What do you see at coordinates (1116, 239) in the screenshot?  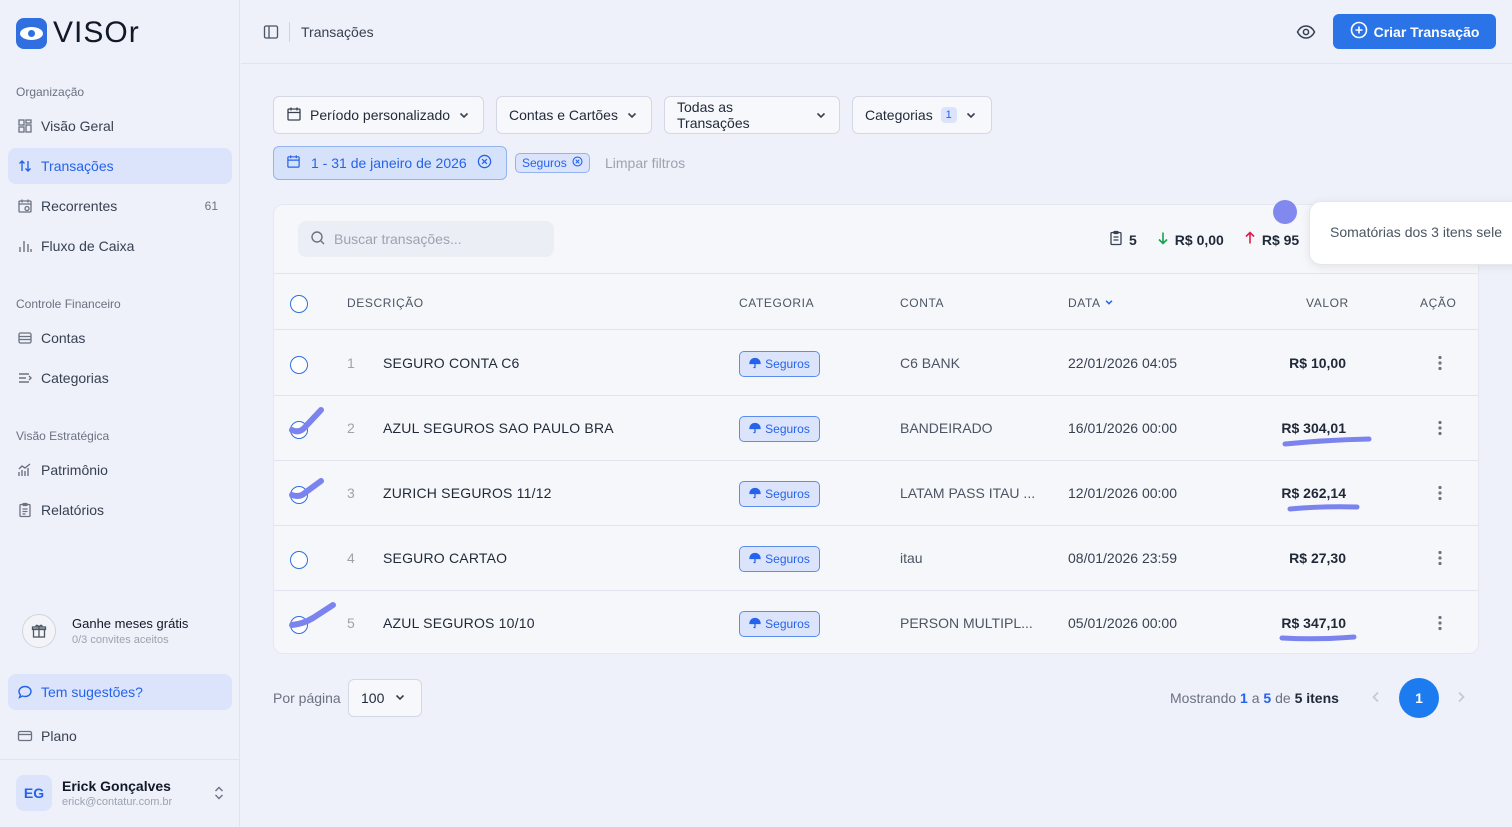 I see `clipboard-icon` at bounding box center [1116, 239].